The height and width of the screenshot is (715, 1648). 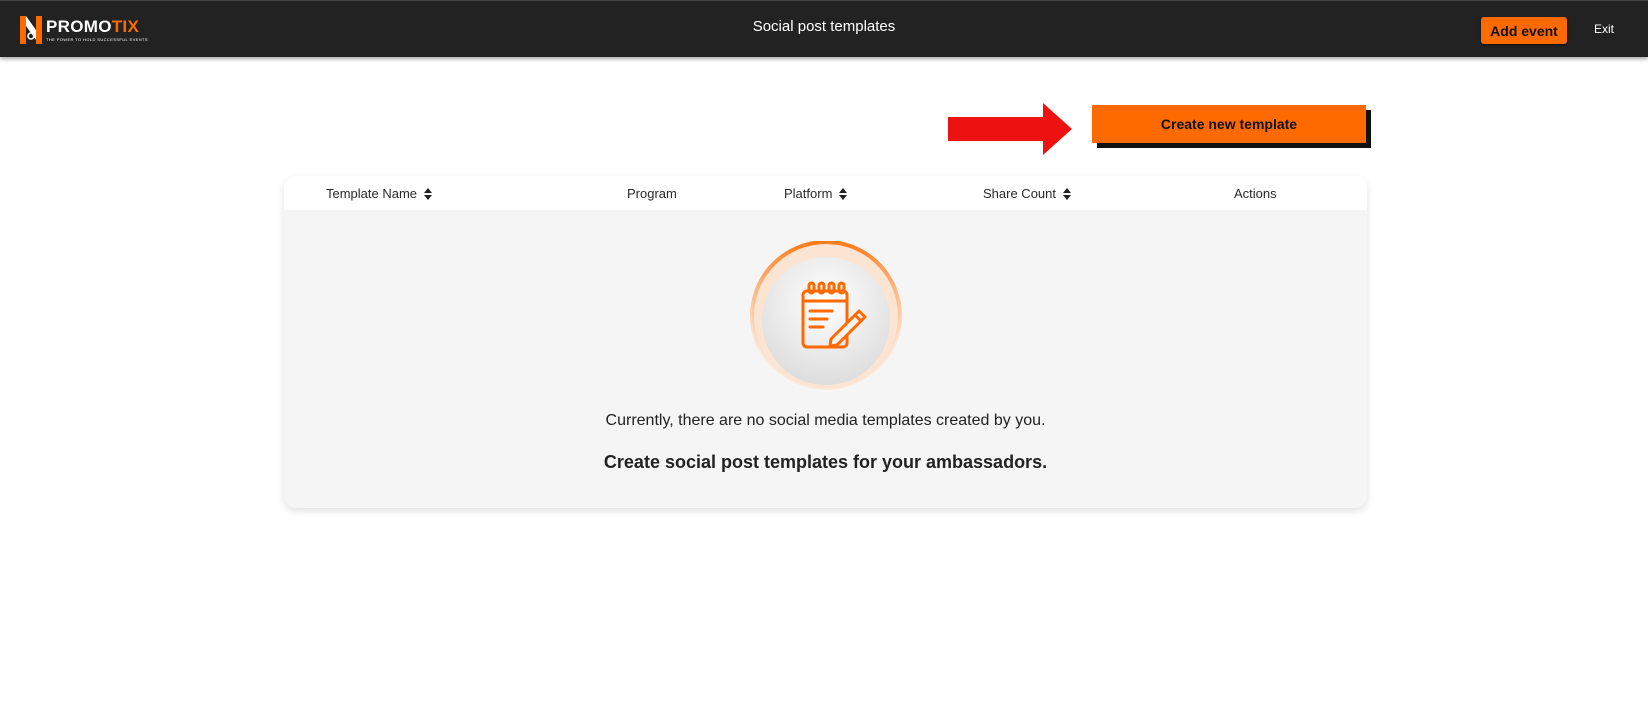 I want to click on column-header-share-count: Share Count, so click(x=1027, y=193).